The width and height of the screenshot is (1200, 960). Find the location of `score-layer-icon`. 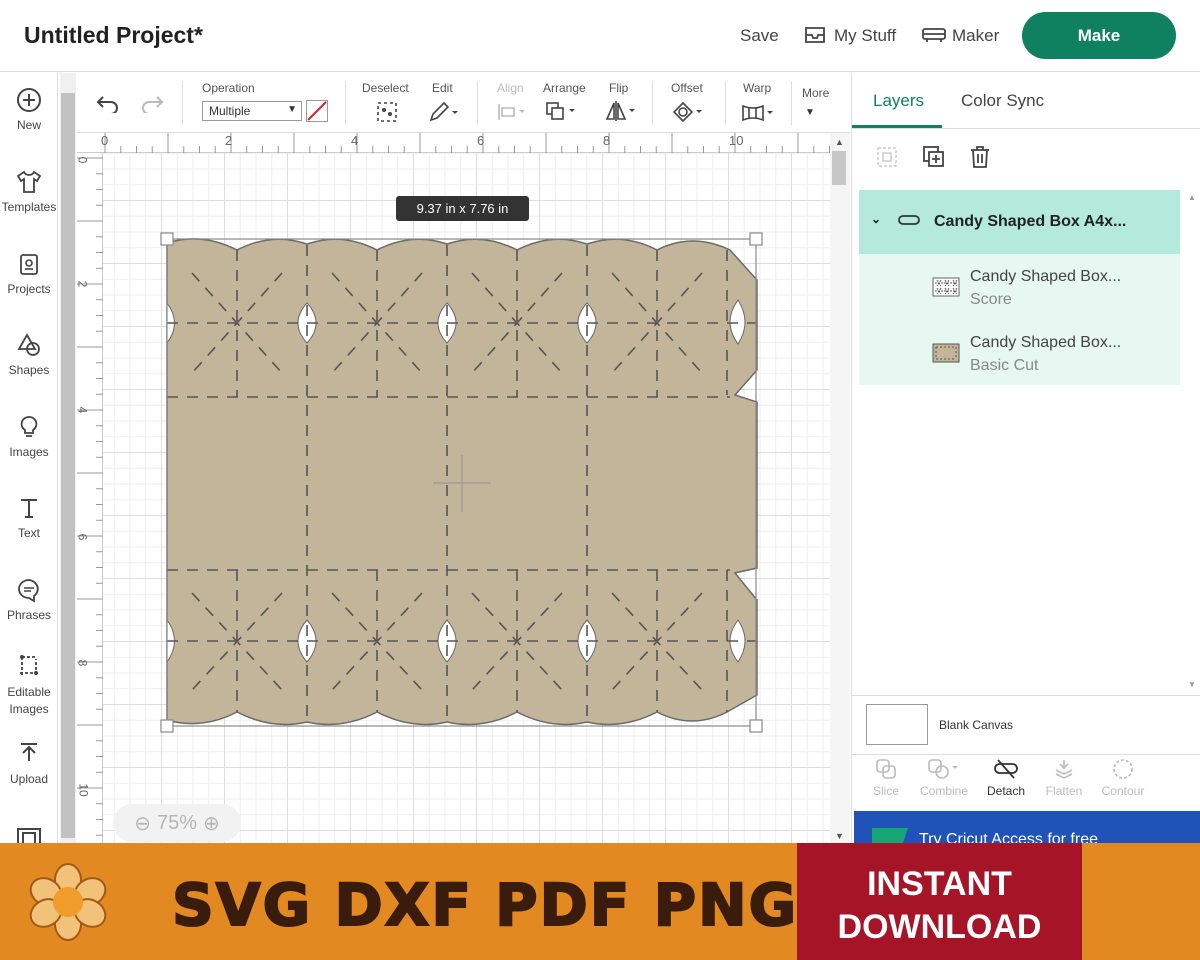

score-layer-icon is located at coordinates (946, 289).